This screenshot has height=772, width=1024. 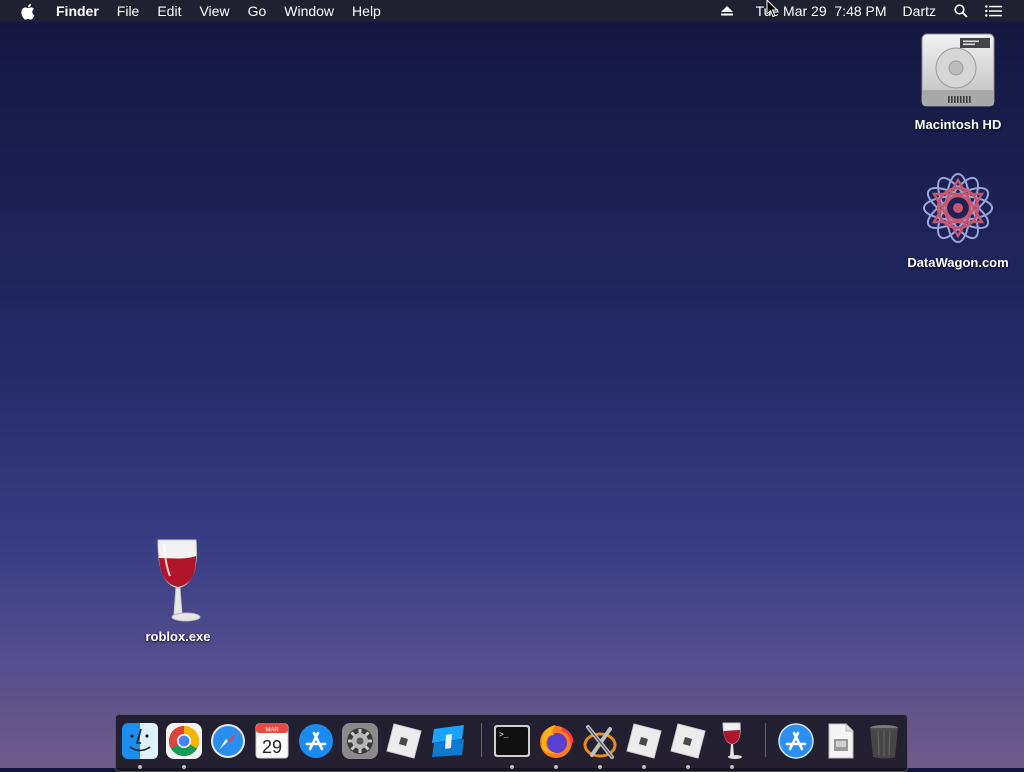 I want to click on spotlight-search-icon, so click(x=961, y=11).